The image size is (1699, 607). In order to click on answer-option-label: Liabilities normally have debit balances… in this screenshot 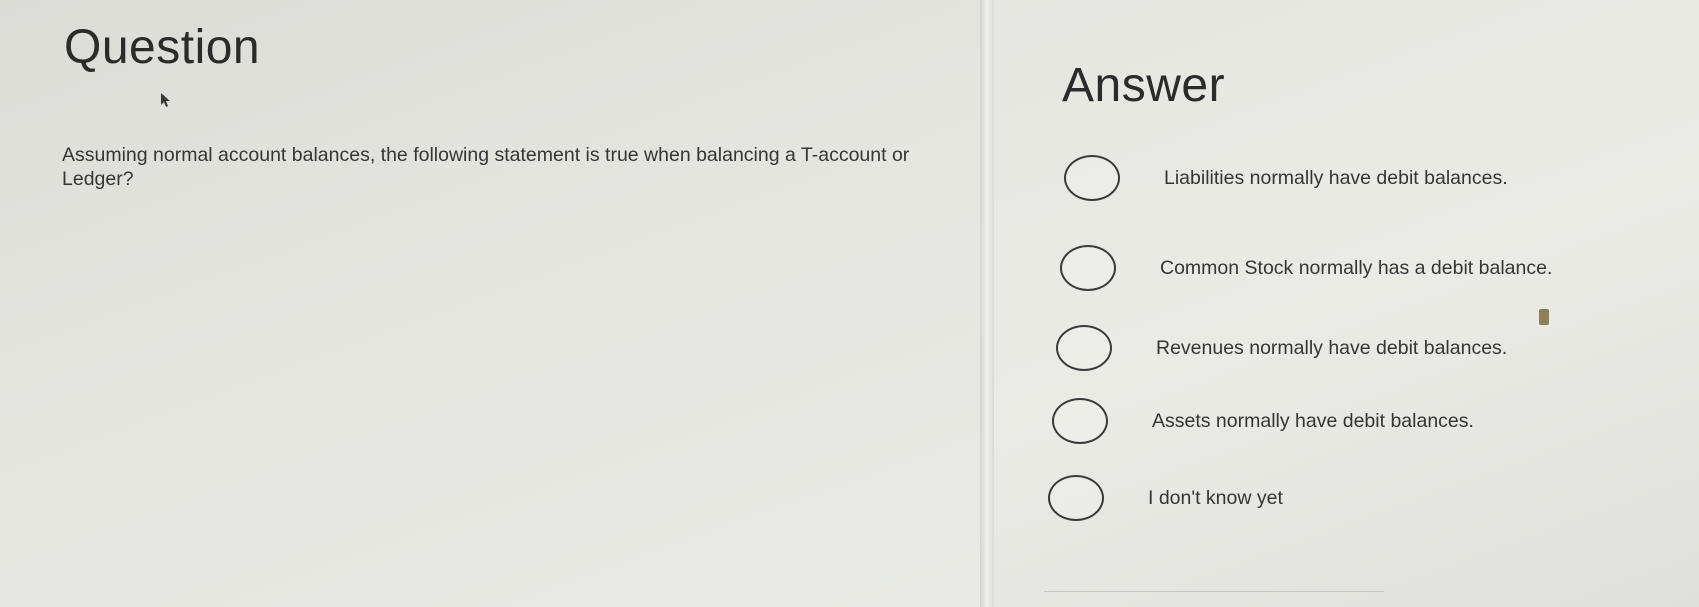, I will do `click(1336, 178)`.